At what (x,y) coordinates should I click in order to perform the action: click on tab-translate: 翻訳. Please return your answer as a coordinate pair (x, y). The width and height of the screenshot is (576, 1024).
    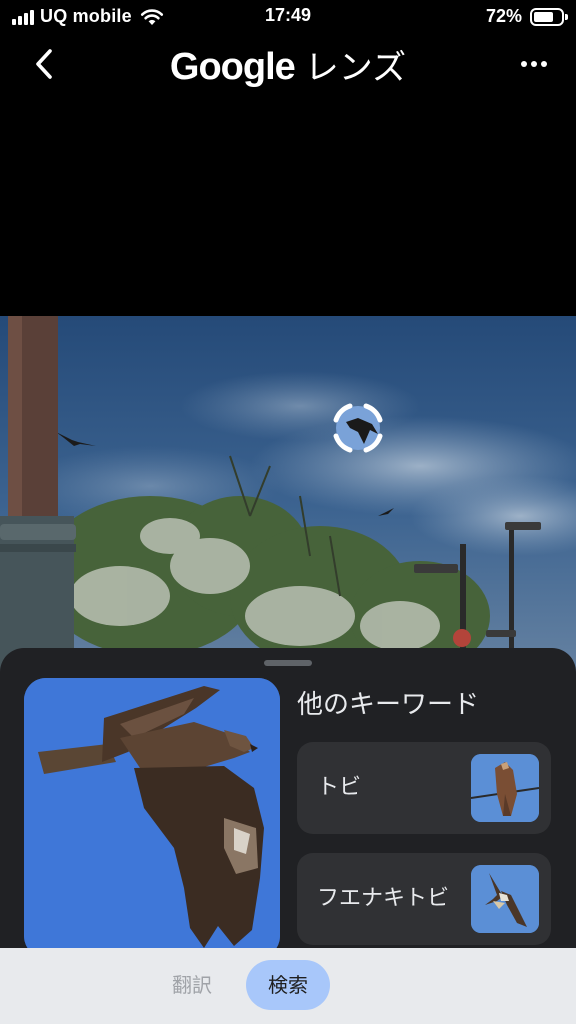
    Looking at the image, I should click on (192, 985).